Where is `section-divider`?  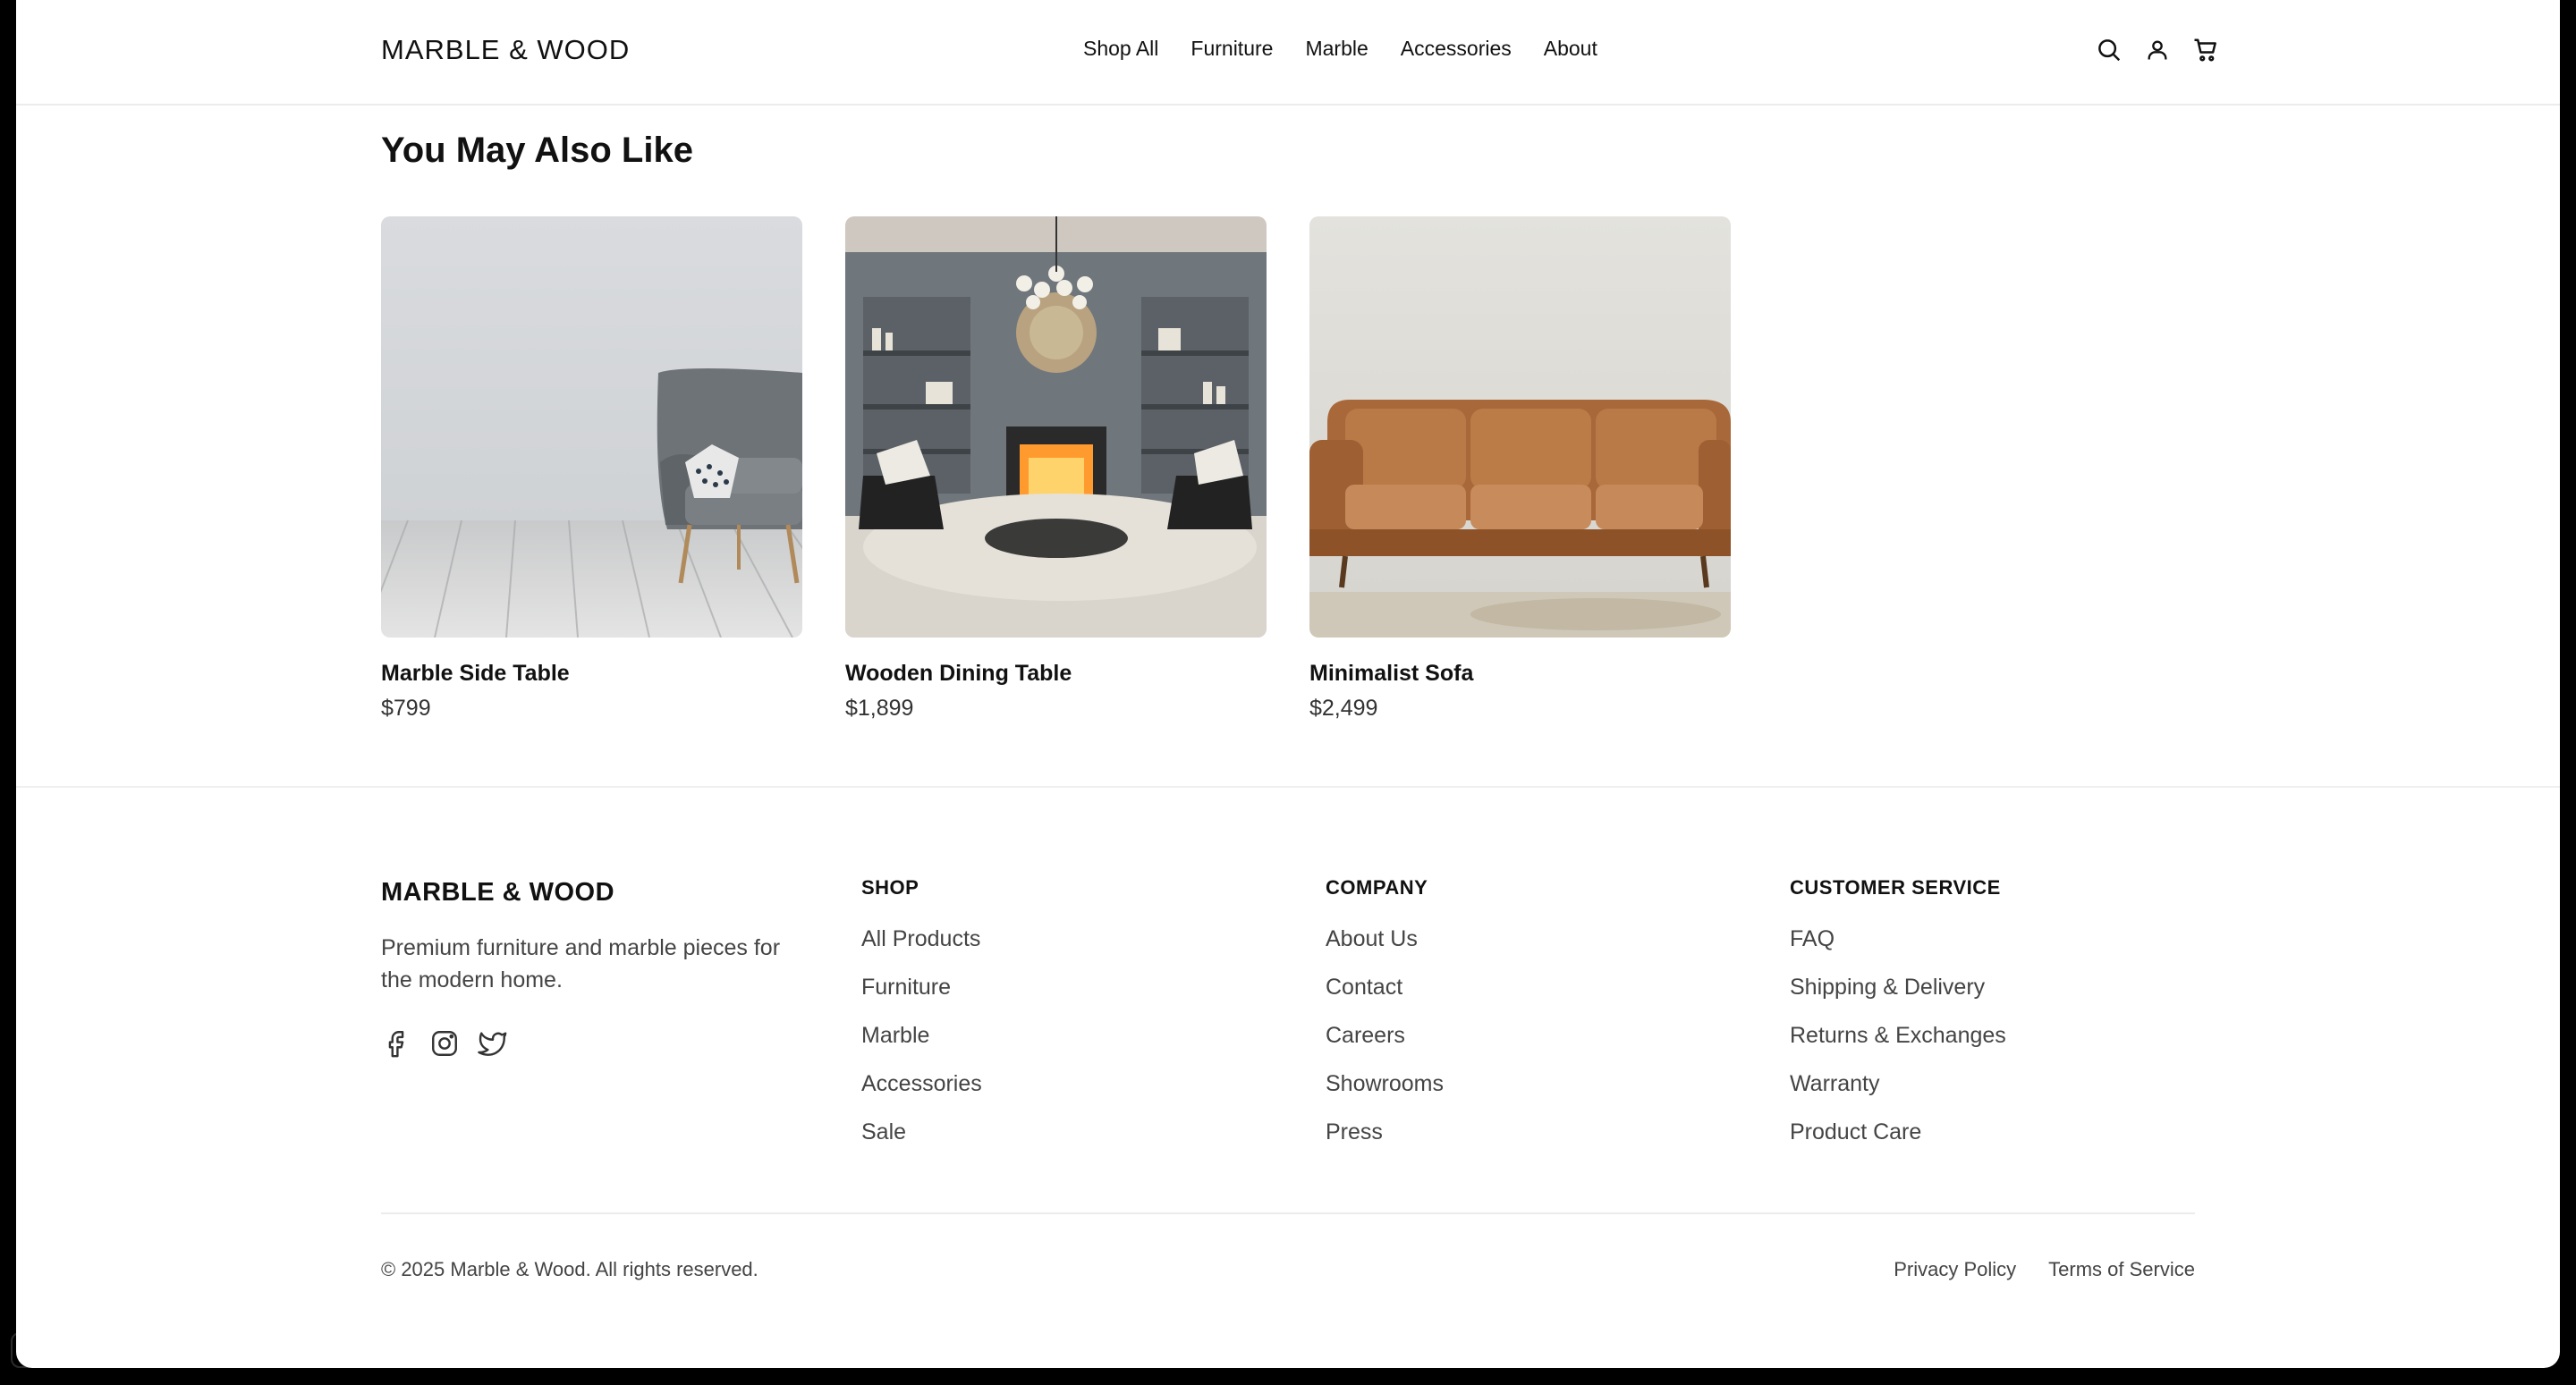 section-divider is located at coordinates (1288, 787).